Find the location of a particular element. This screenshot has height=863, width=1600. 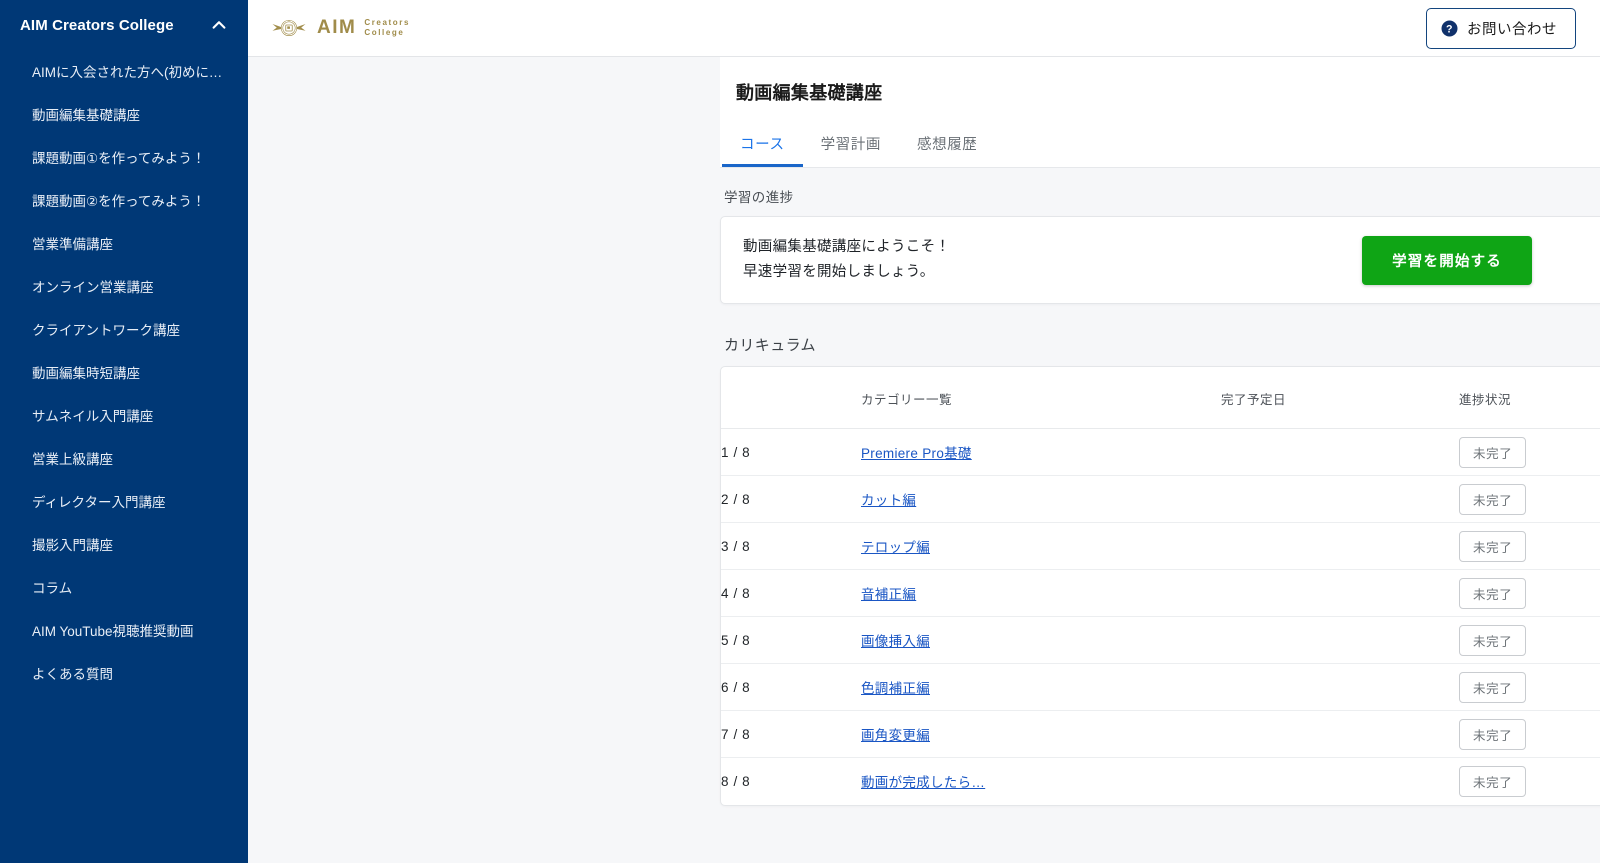

sidebar-item-11: 撮影入門講座 is located at coordinates (124, 546).